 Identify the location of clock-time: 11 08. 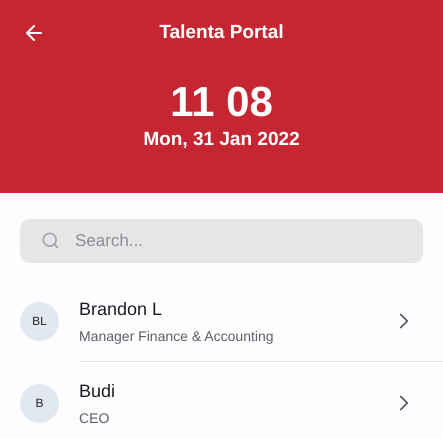
(221, 102).